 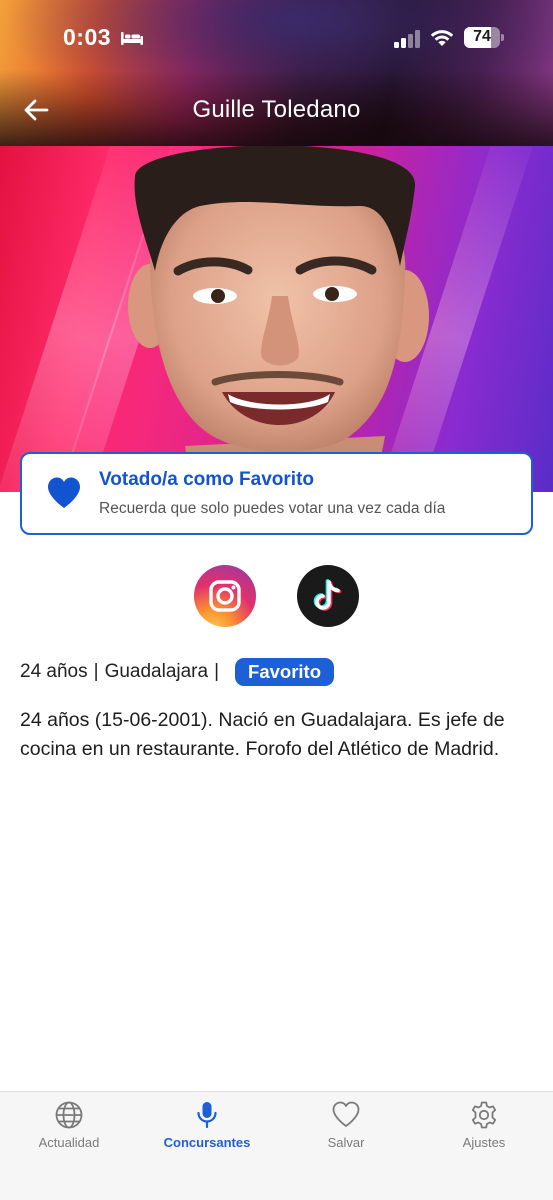 What do you see at coordinates (407, 39) in the screenshot?
I see `signal-icon` at bounding box center [407, 39].